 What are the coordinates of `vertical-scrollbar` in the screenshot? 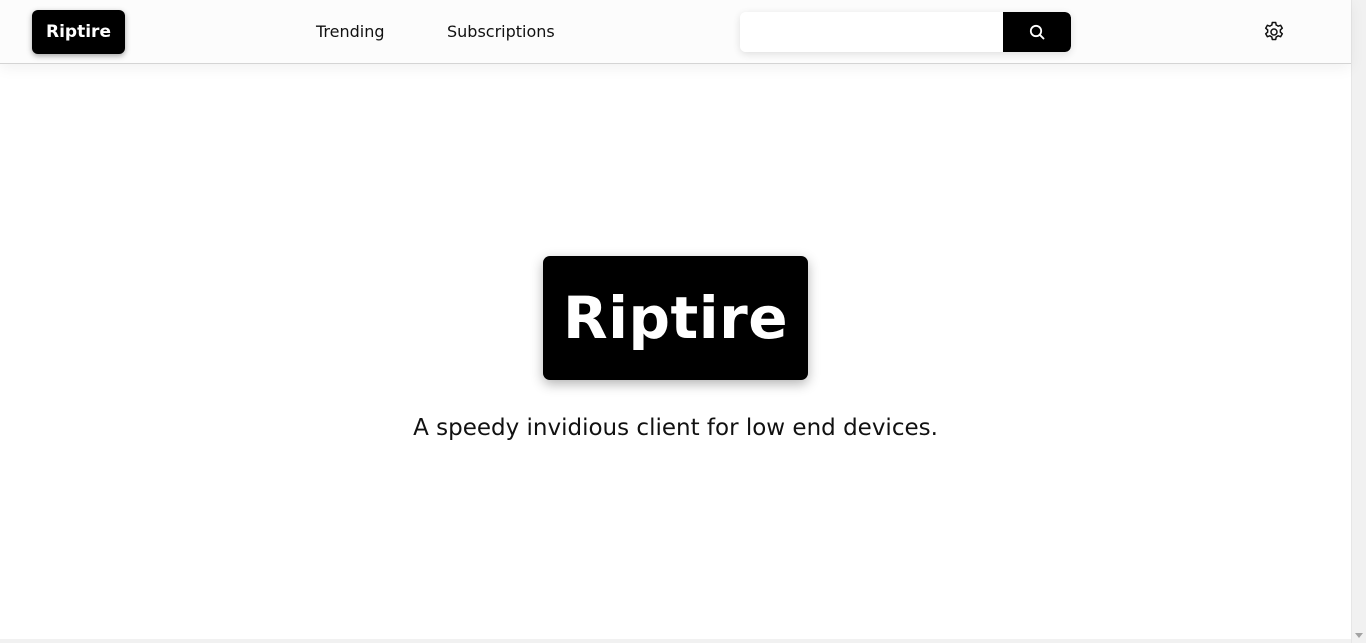 It's located at (1358, 321).